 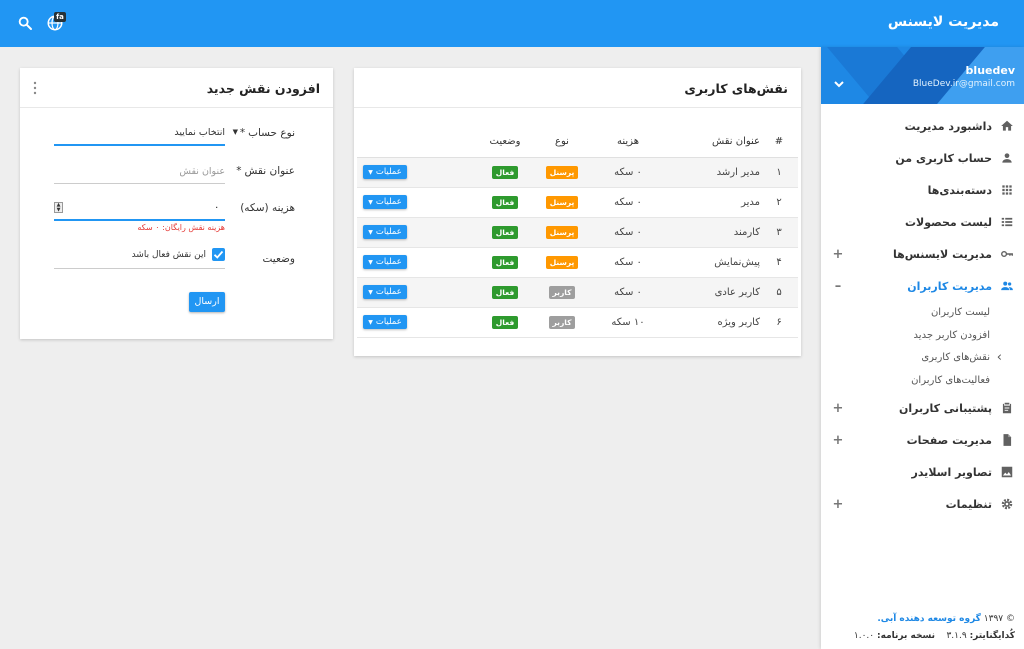 I want to click on row-number: ۴, so click(x=781, y=262).